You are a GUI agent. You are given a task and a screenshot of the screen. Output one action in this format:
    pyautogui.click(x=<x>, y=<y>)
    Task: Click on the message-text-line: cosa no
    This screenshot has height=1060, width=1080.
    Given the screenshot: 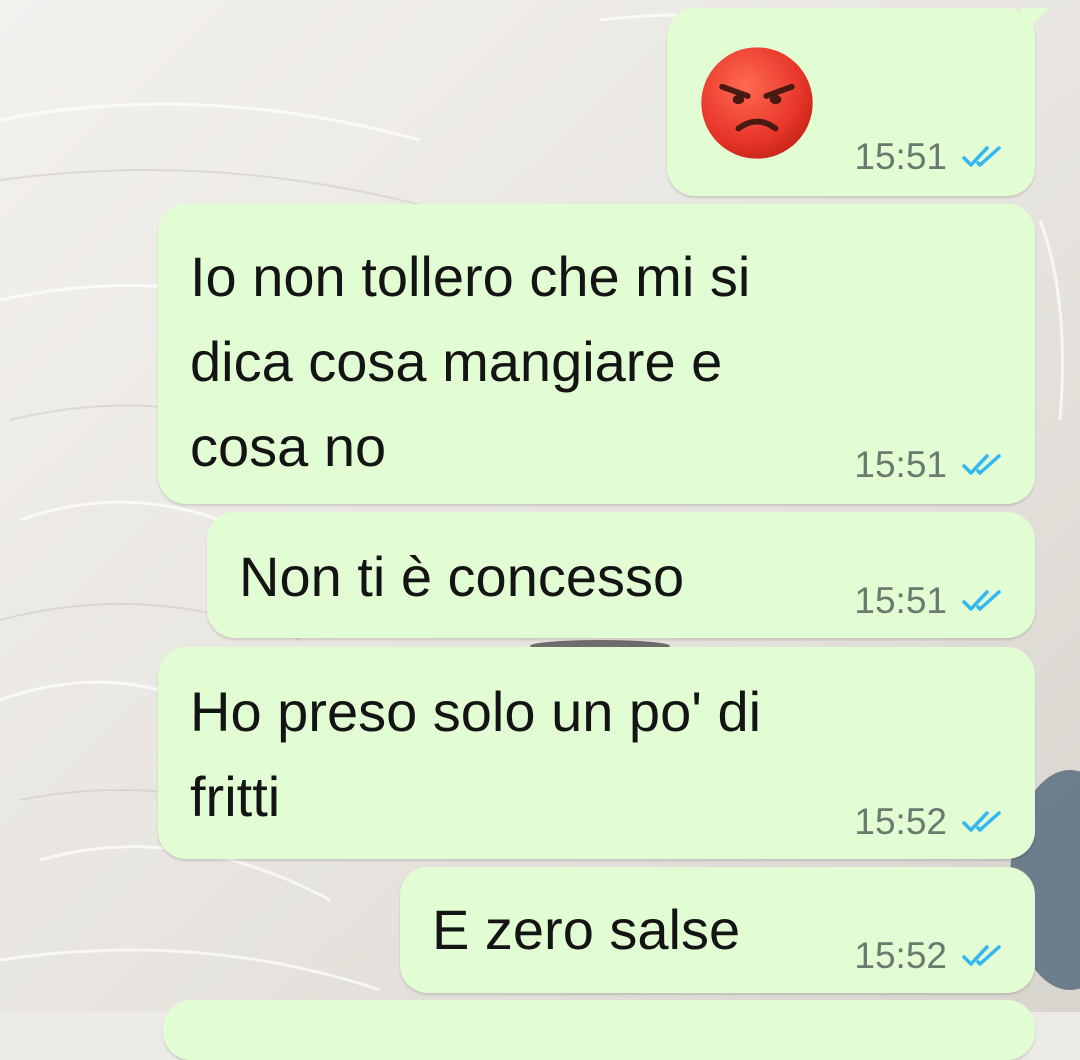 What is the action you would take?
    pyautogui.click(x=288, y=446)
    